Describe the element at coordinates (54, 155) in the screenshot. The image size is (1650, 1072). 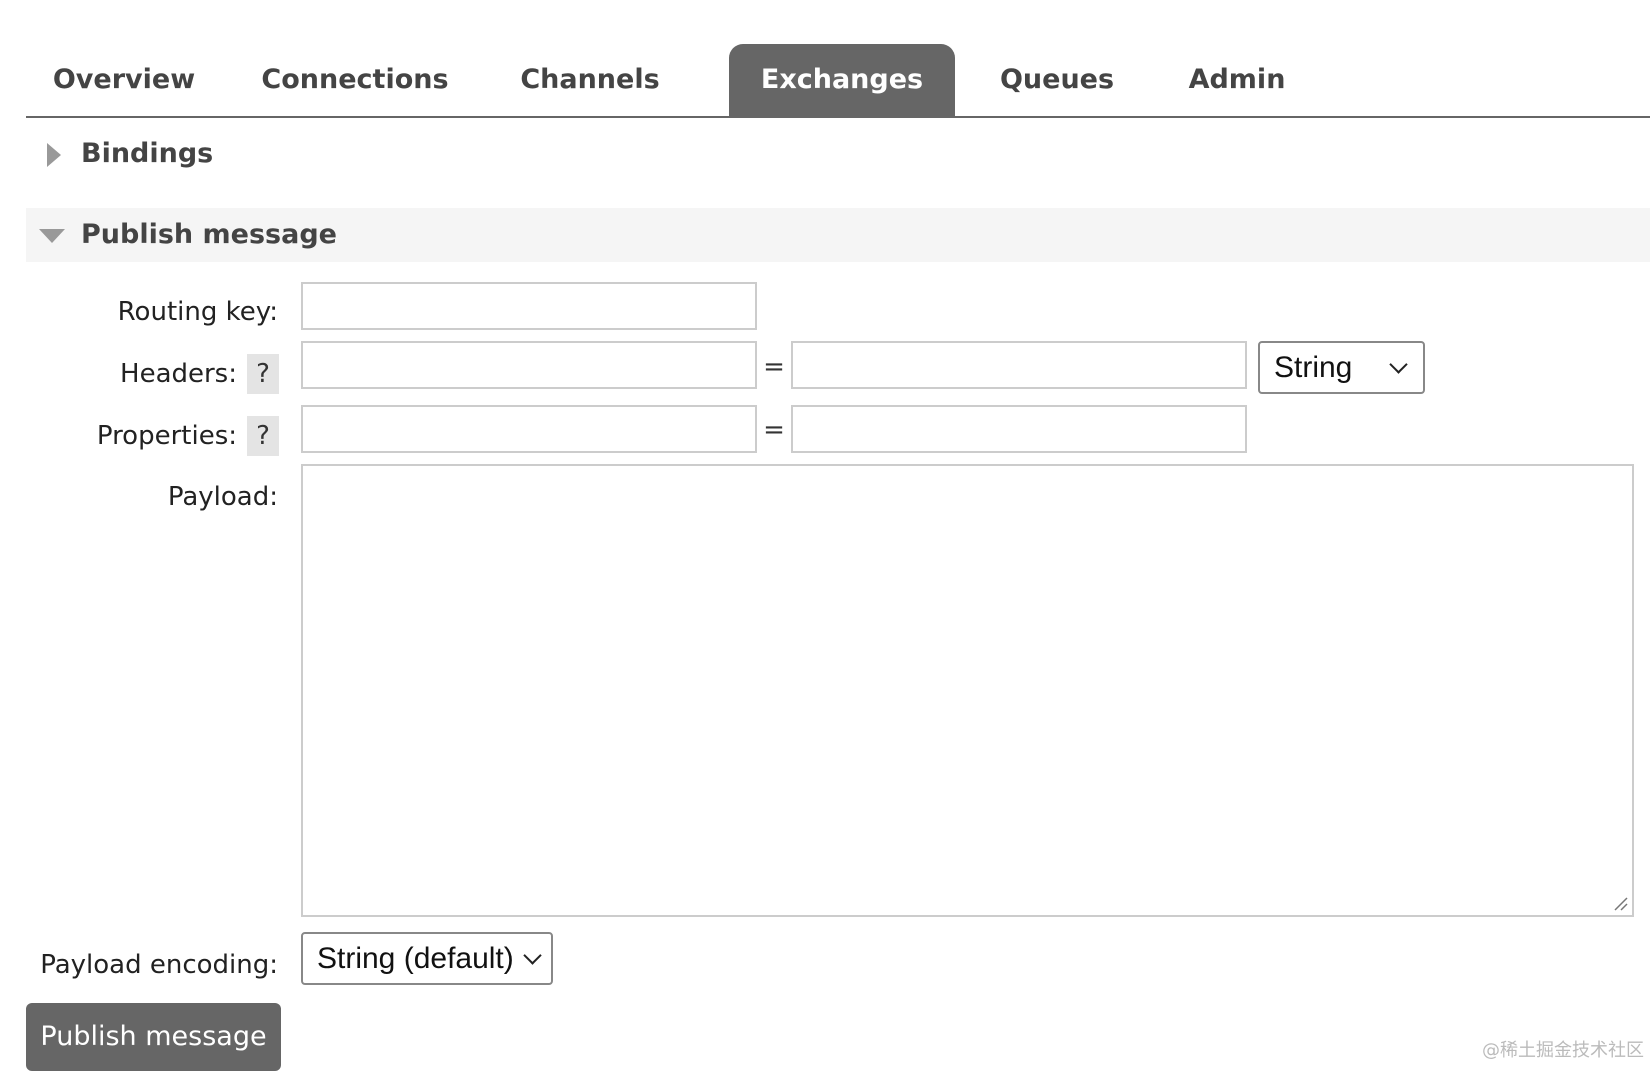
I see `expand-arrow-icon` at that location.